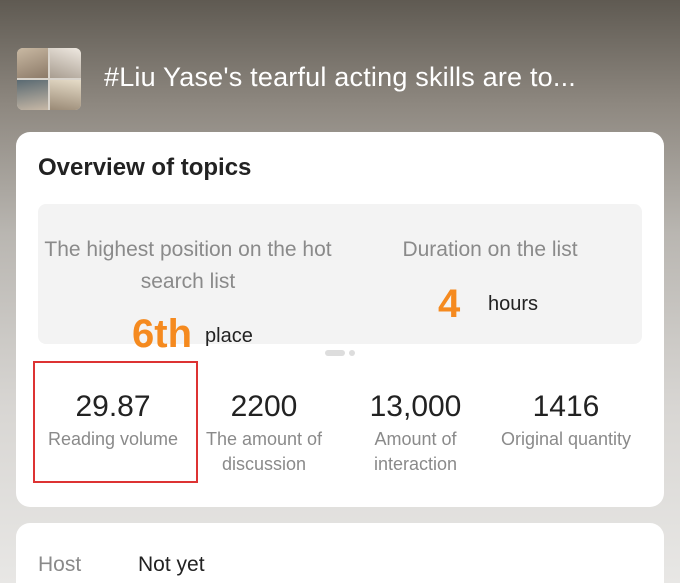 Image resolution: width=680 pixels, height=583 pixels. Describe the element at coordinates (60, 564) in the screenshot. I see `host-label: Host` at that location.